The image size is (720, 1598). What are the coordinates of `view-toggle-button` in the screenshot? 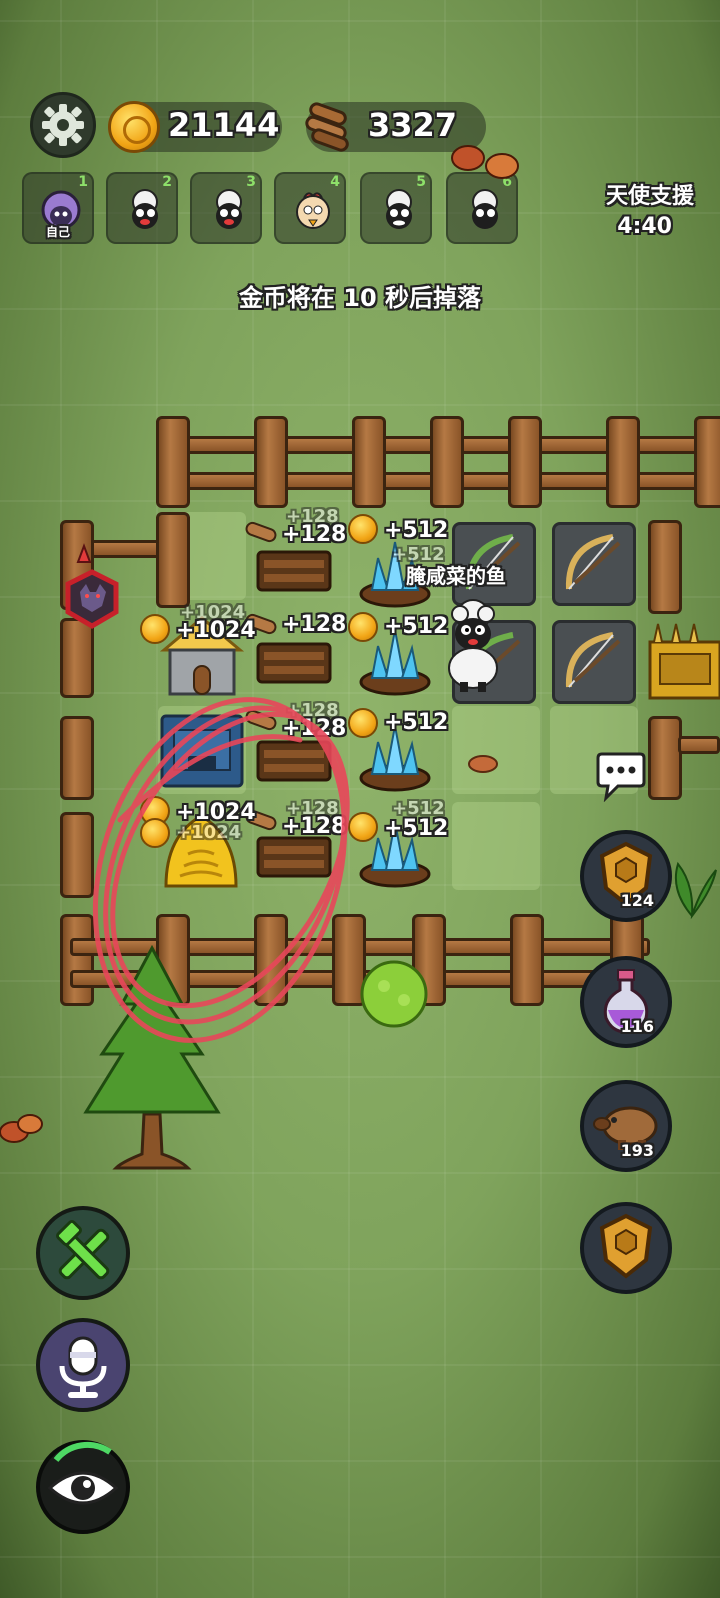 It's located at (83, 1487).